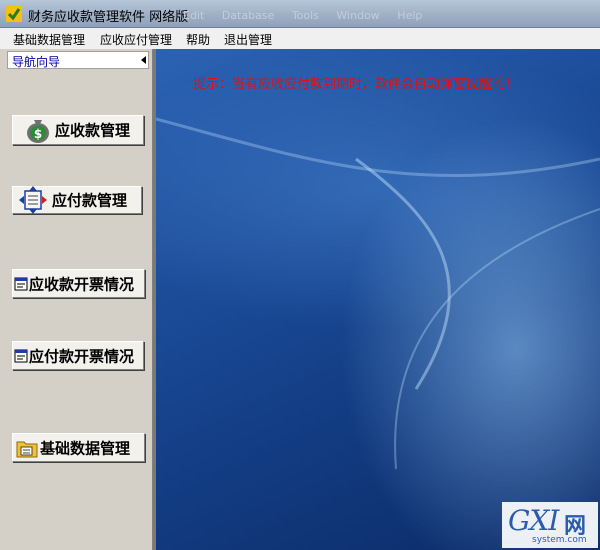  I want to click on menu-help: 帮助, so click(198, 39).